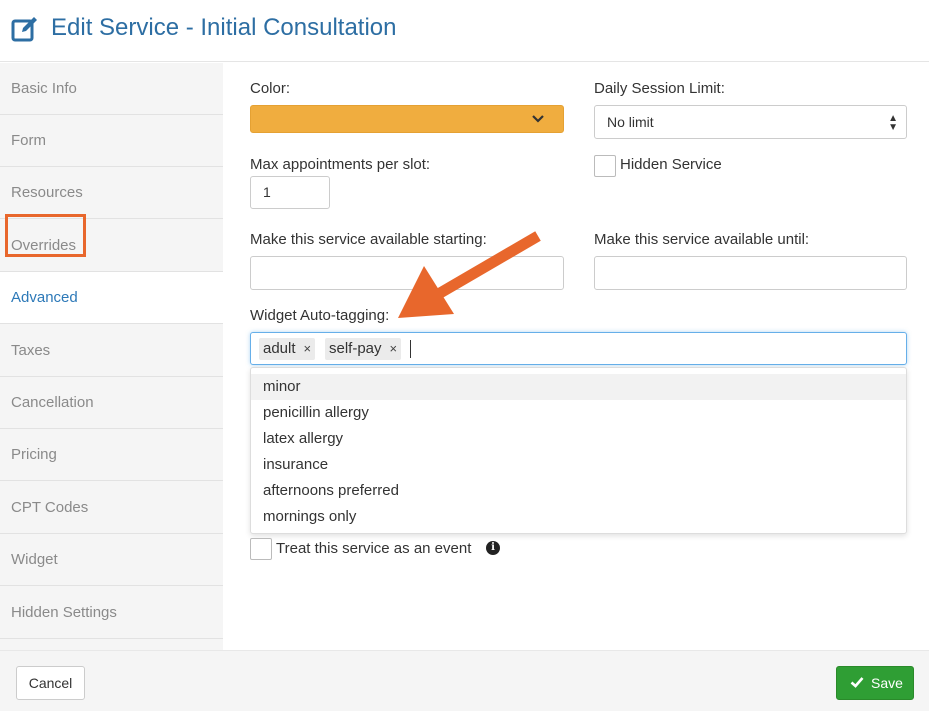  I want to click on text-caret, so click(410, 349).